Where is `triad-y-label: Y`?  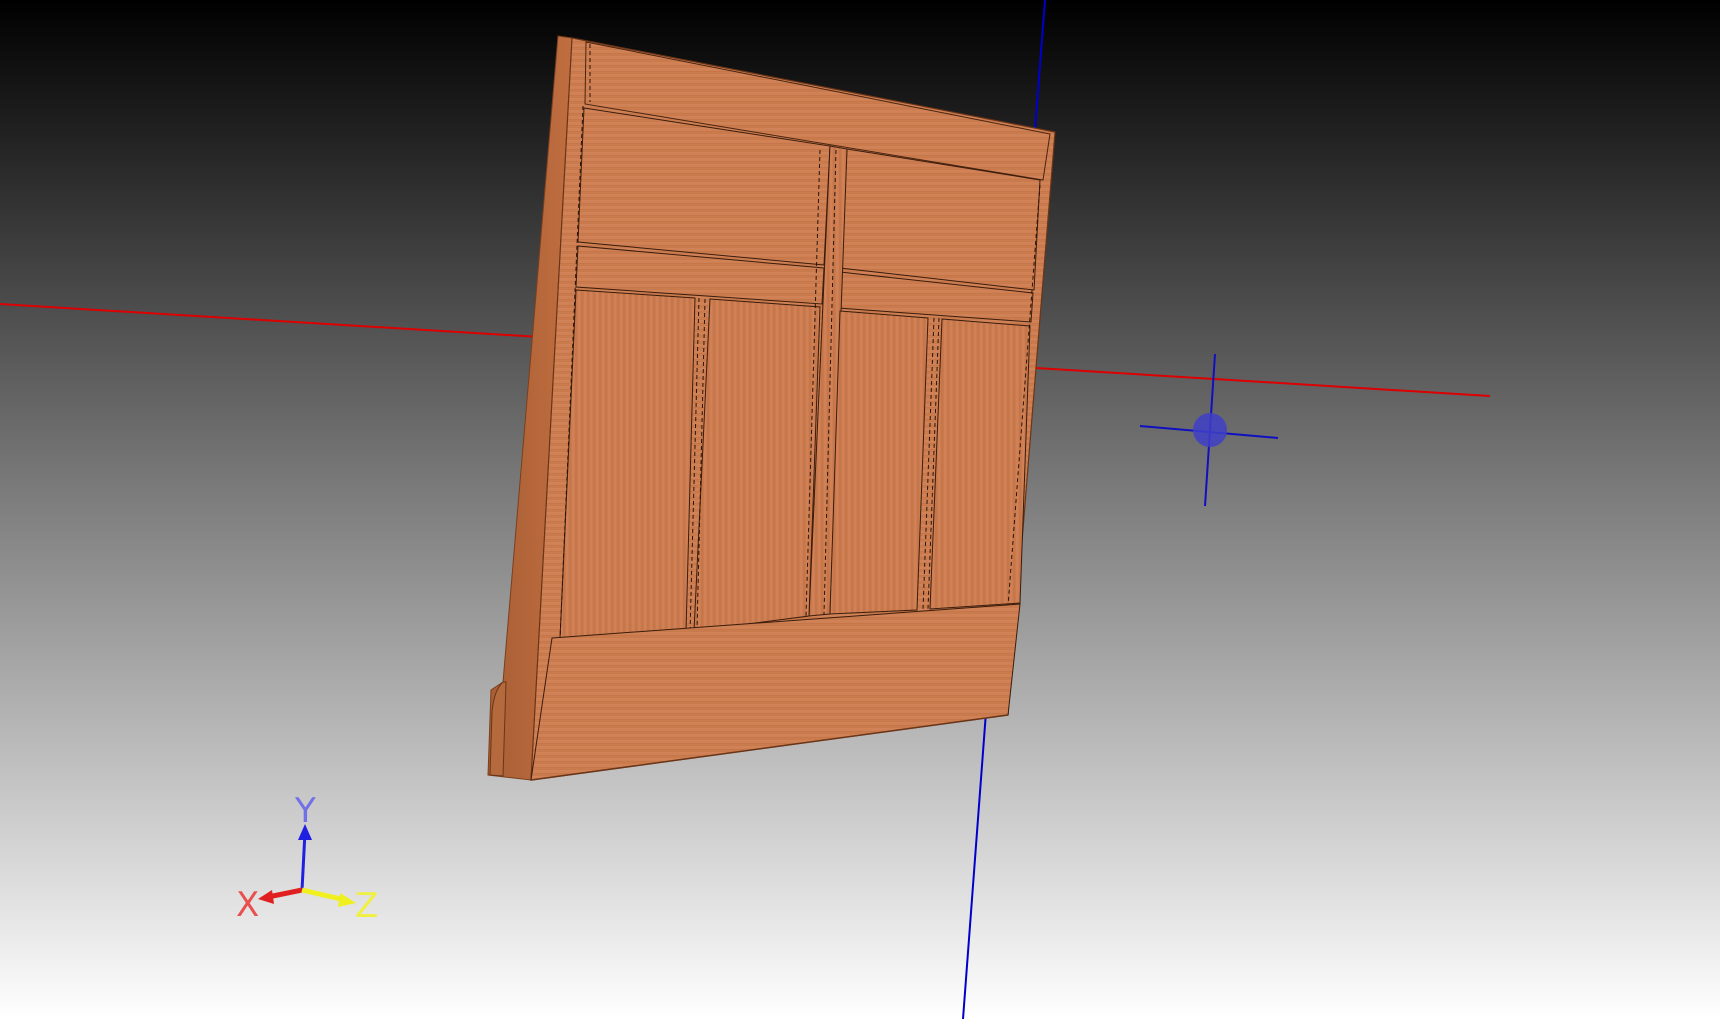
triad-y-label: Y is located at coordinates (305, 811).